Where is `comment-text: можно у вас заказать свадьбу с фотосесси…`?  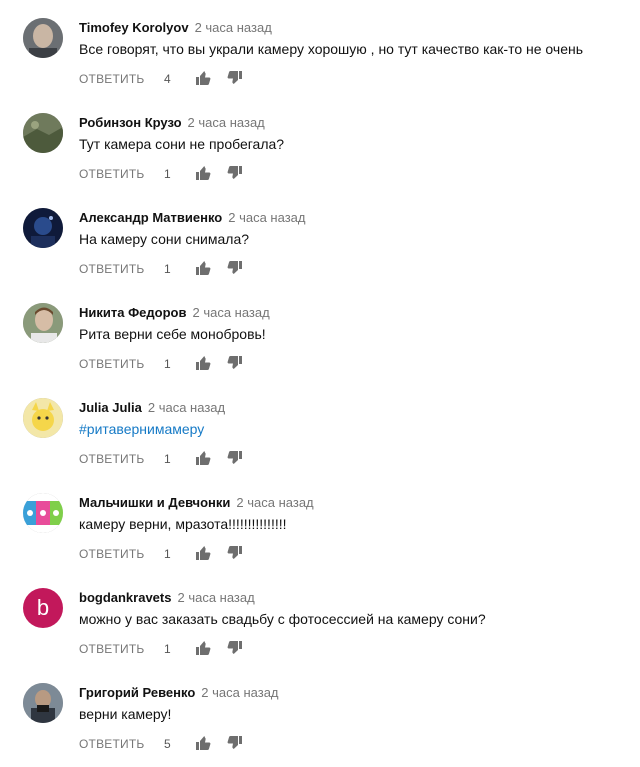
comment-text: можно у вас заказать свадьбу с фотосесси… is located at coordinates (282, 619).